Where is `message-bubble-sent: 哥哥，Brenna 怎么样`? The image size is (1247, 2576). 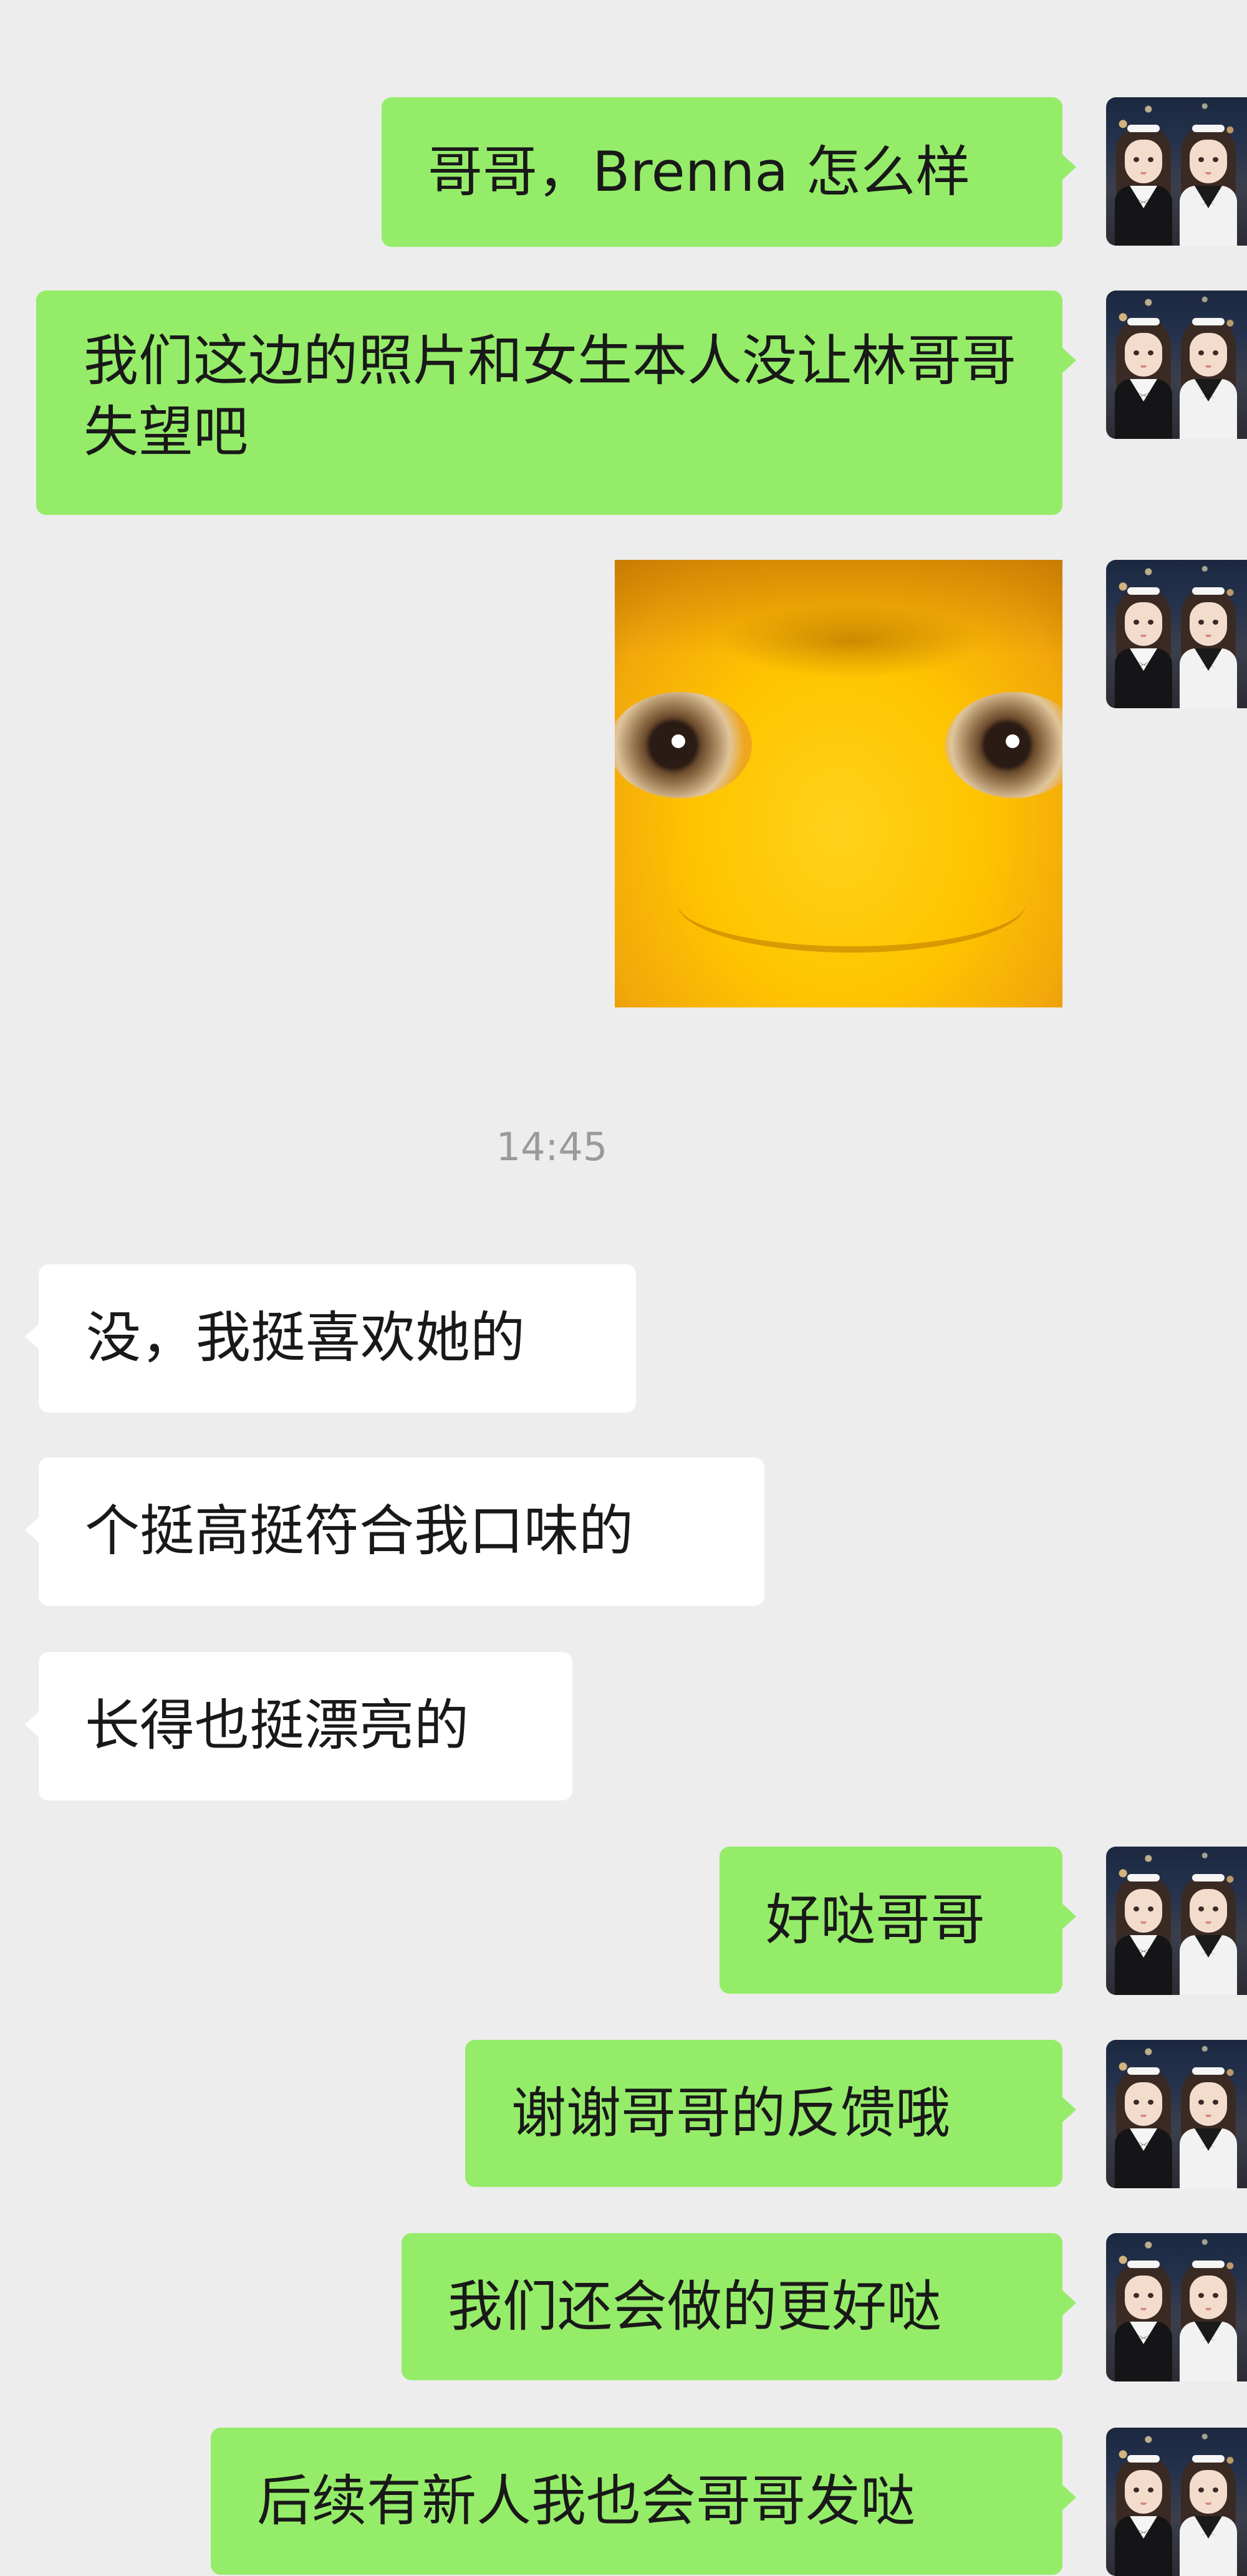 message-bubble-sent: 哥哥，Brenna 怎么样 is located at coordinates (729, 172).